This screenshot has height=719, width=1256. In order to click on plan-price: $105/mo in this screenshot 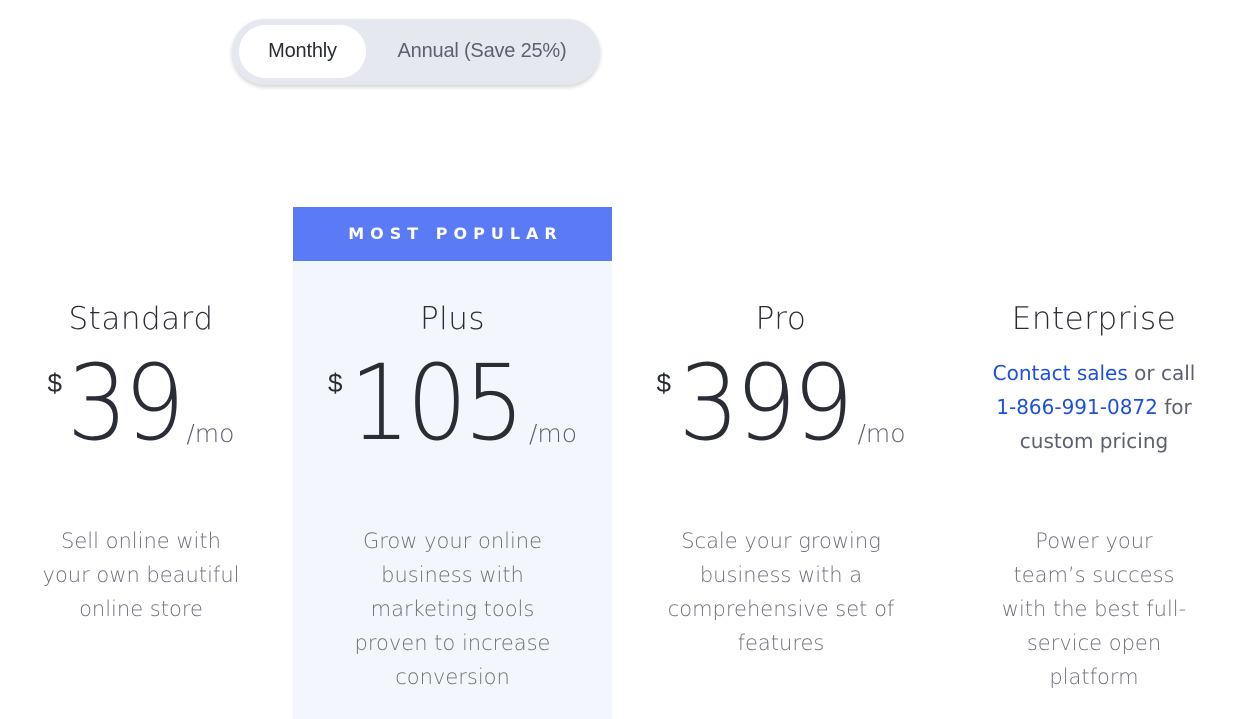, I will do `click(452, 408)`.